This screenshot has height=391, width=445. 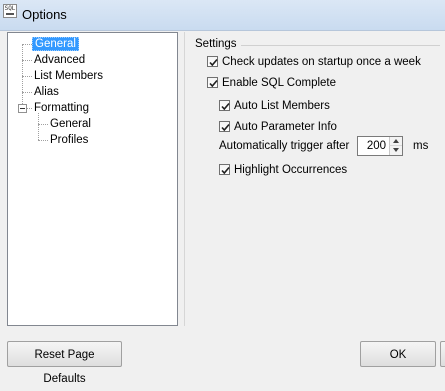 What do you see at coordinates (222, 15) in the screenshot?
I see `title-bar: SQL Options` at bounding box center [222, 15].